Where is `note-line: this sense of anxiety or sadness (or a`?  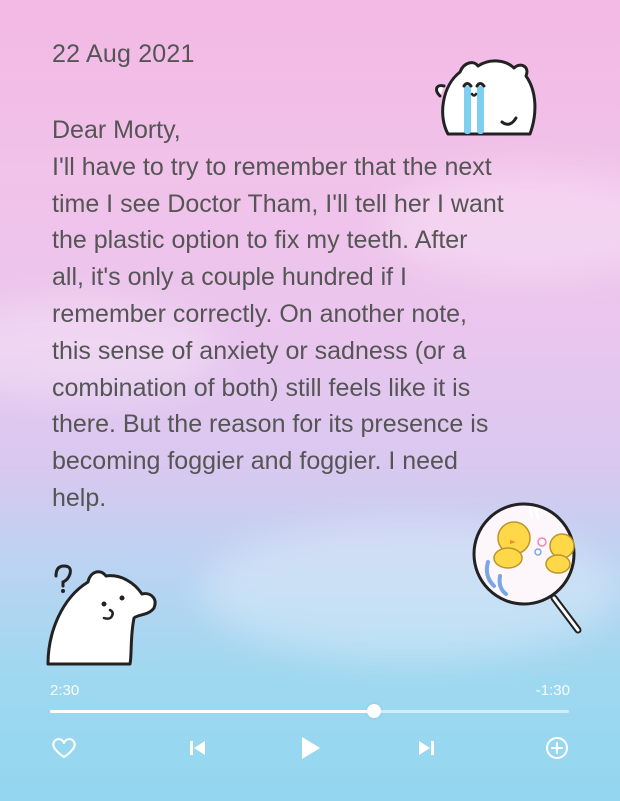
note-line: this sense of anxiety or sadness (or a is located at coordinates (259, 350).